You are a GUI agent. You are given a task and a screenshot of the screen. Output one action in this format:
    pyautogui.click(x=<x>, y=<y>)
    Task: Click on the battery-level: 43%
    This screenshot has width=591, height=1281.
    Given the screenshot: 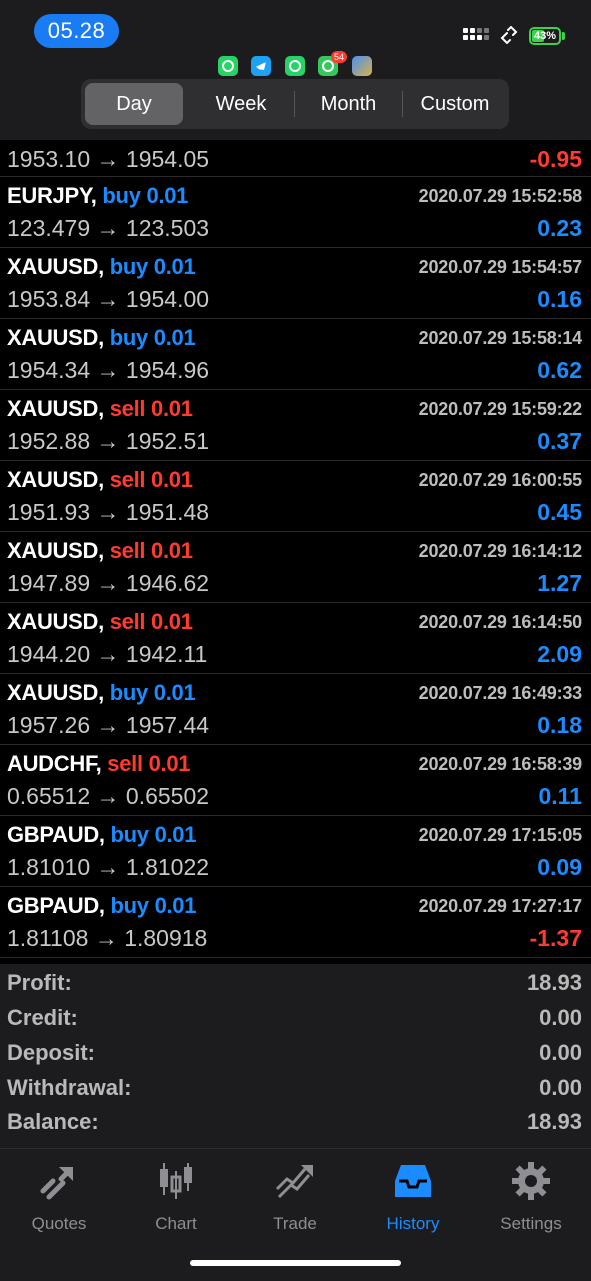 What is the action you would take?
    pyautogui.click(x=545, y=36)
    